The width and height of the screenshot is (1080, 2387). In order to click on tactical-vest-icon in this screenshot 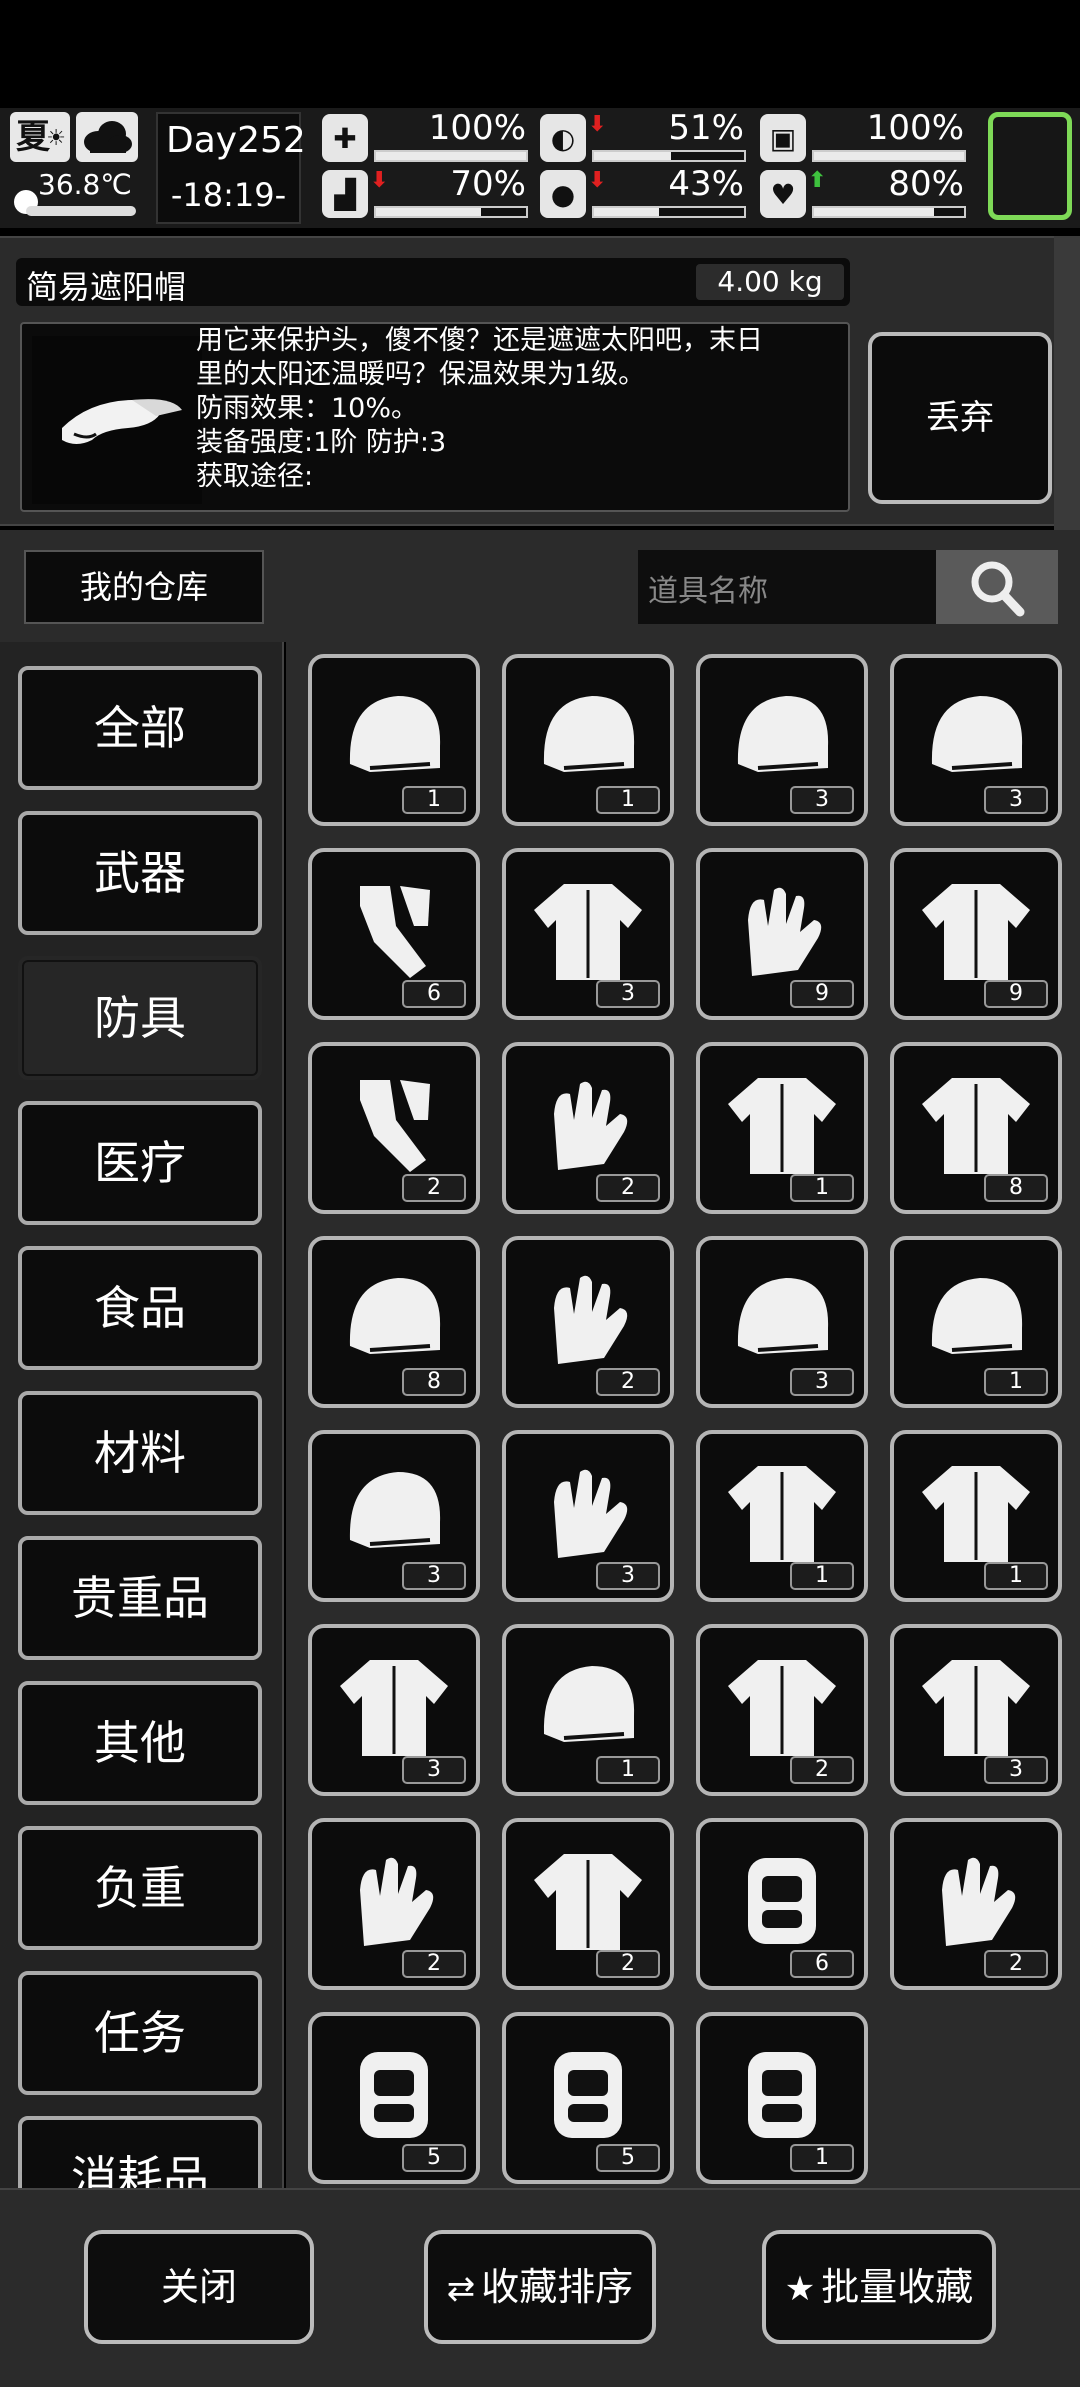, I will do `click(782, 1706)`.